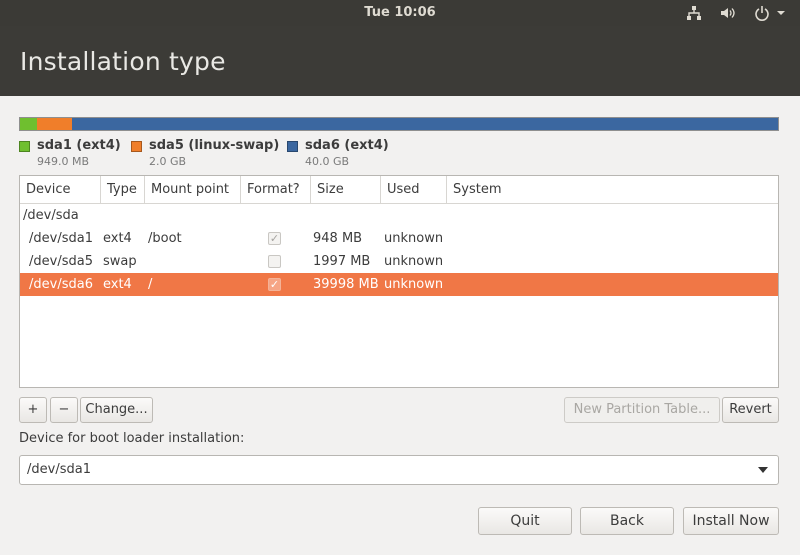 This screenshot has height=555, width=800. I want to click on dropdown-arrow-icon, so click(763, 470).